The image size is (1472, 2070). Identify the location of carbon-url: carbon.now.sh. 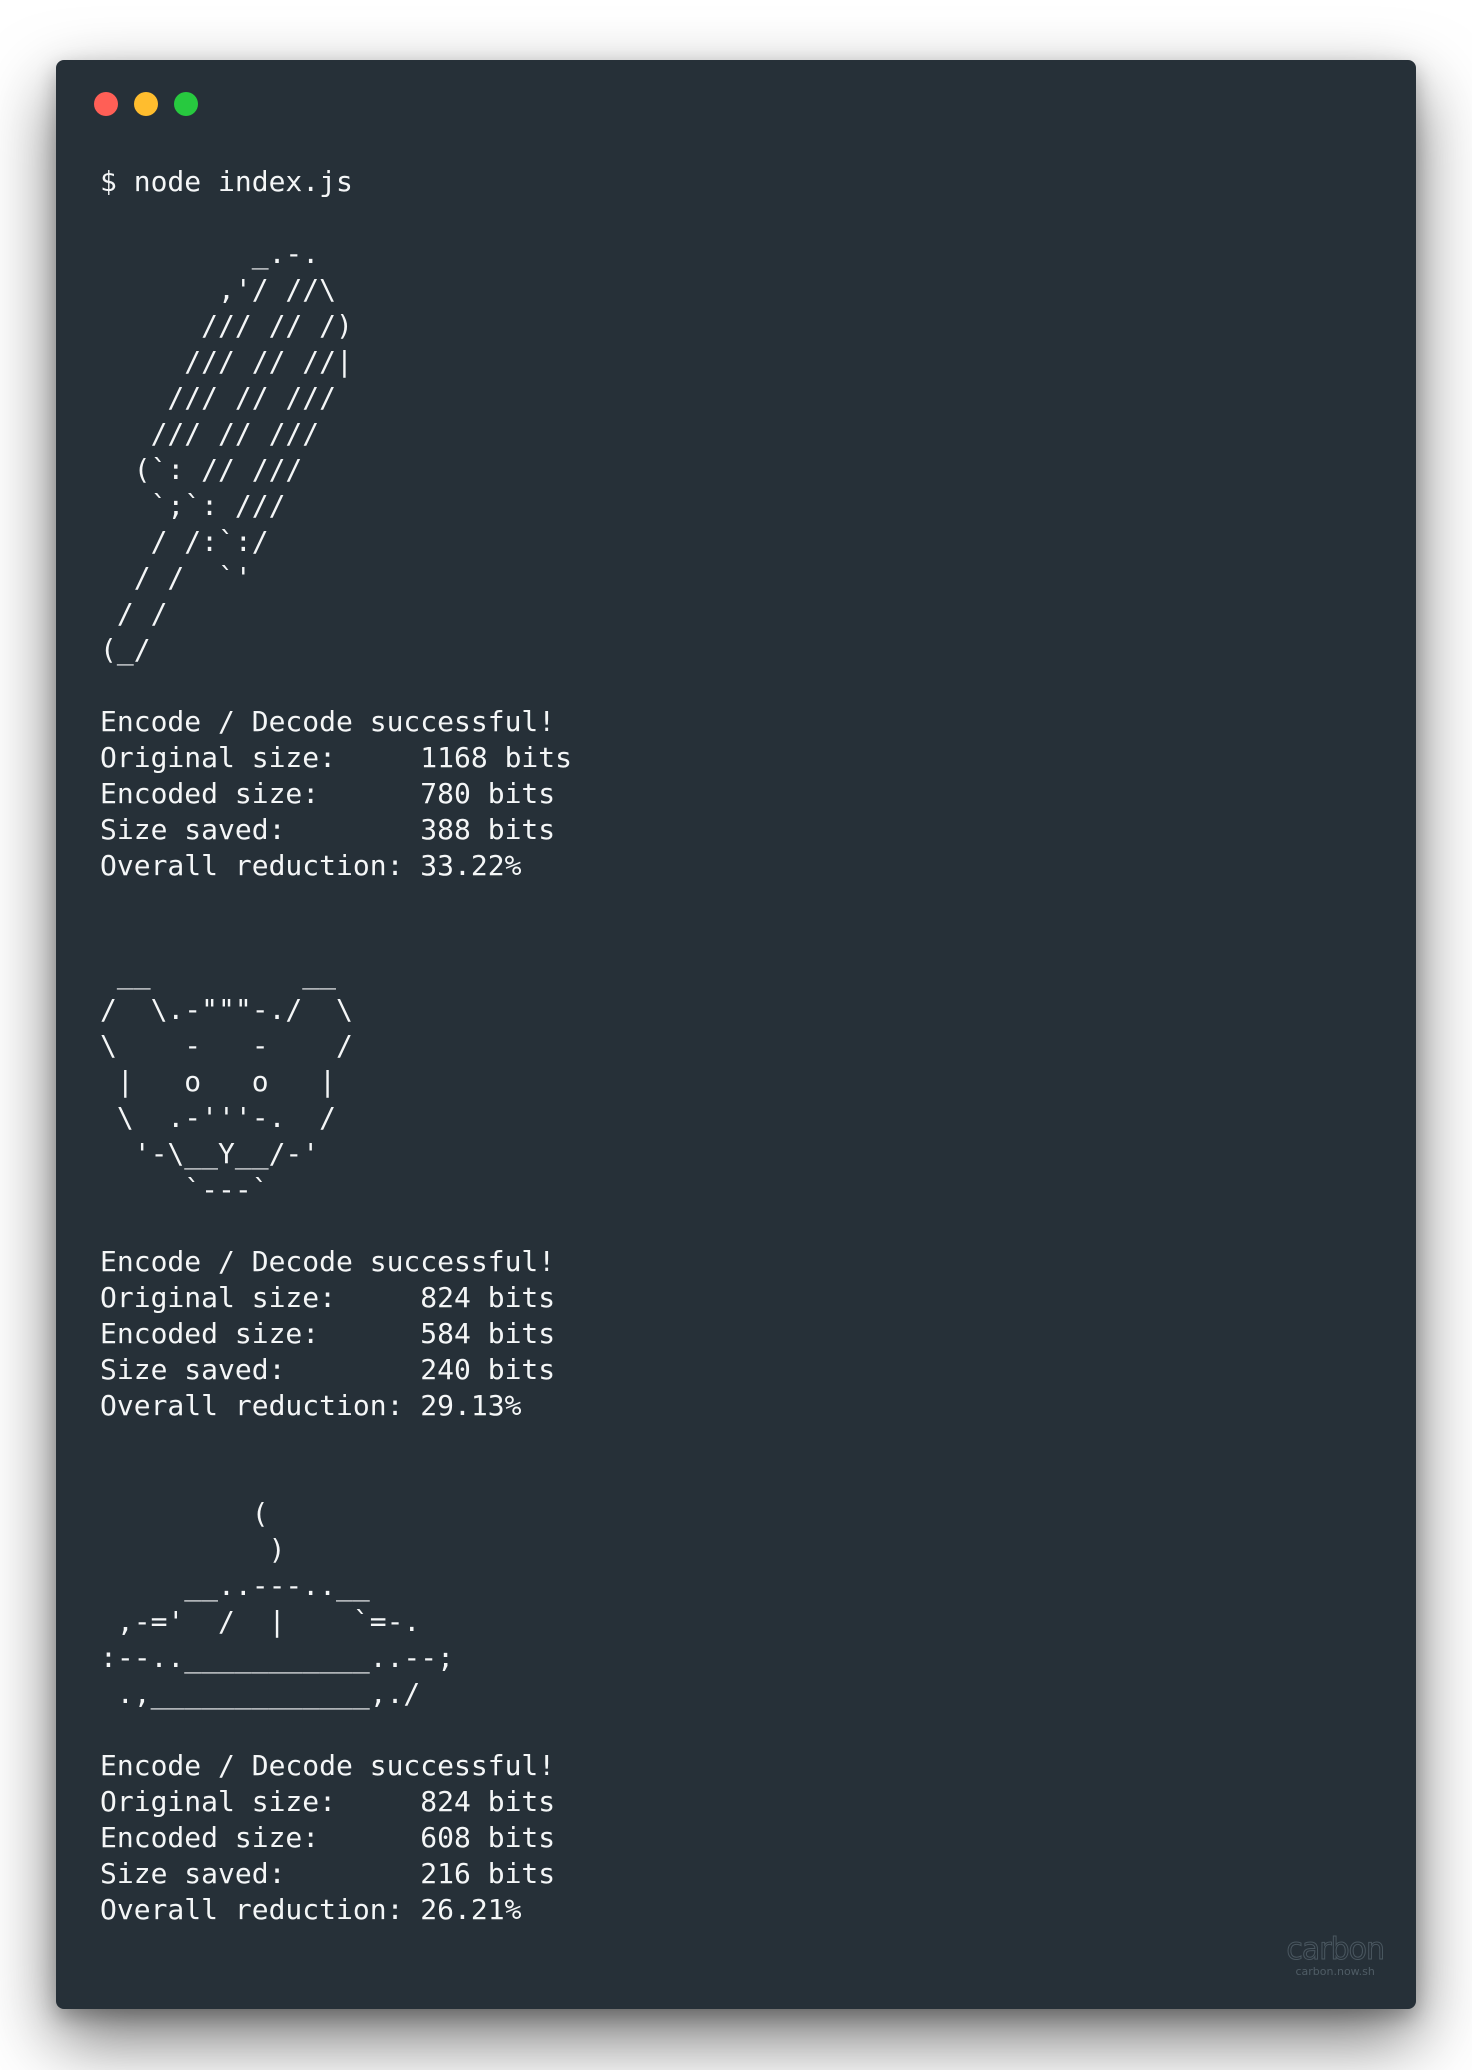
(1335, 1971).